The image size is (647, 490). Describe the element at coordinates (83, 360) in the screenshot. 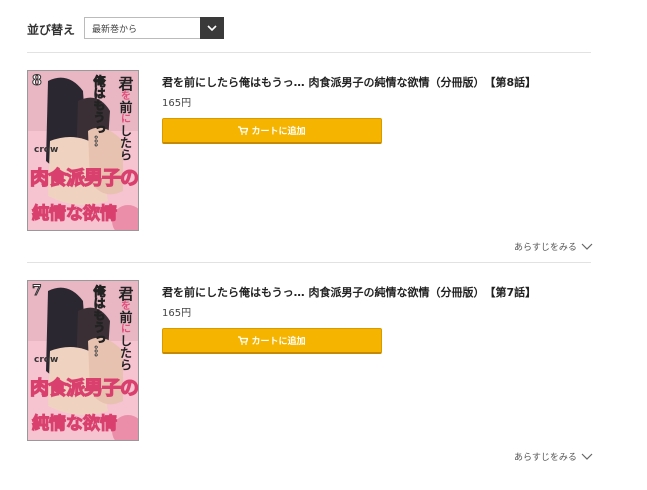

I see `book-cover: 7 君 を 前 に し た ら 俺はもうっ… crow 肉食派男子の 純情な欲情` at that location.